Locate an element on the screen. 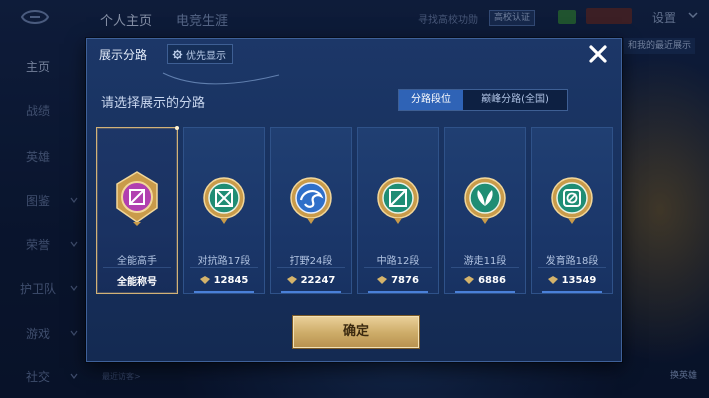 The height and width of the screenshot is (398, 709). lane-card-footer: 12845 is located at coordinates (224, 280).